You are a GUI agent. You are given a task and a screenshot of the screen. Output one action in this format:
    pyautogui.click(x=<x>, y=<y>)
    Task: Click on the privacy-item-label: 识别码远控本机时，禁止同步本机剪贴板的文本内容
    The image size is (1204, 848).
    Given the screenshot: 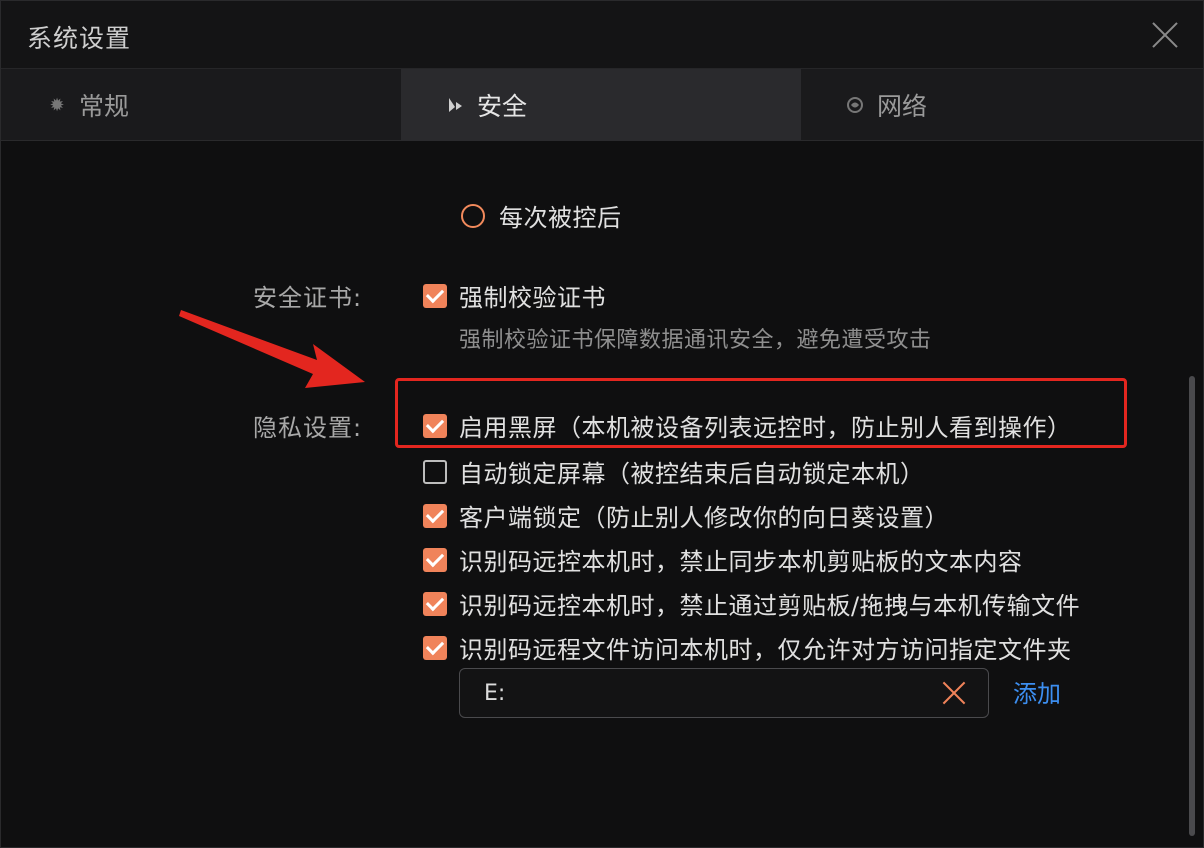 What is the action you would take?
    pyautogui.click(x=741, y=562)
    